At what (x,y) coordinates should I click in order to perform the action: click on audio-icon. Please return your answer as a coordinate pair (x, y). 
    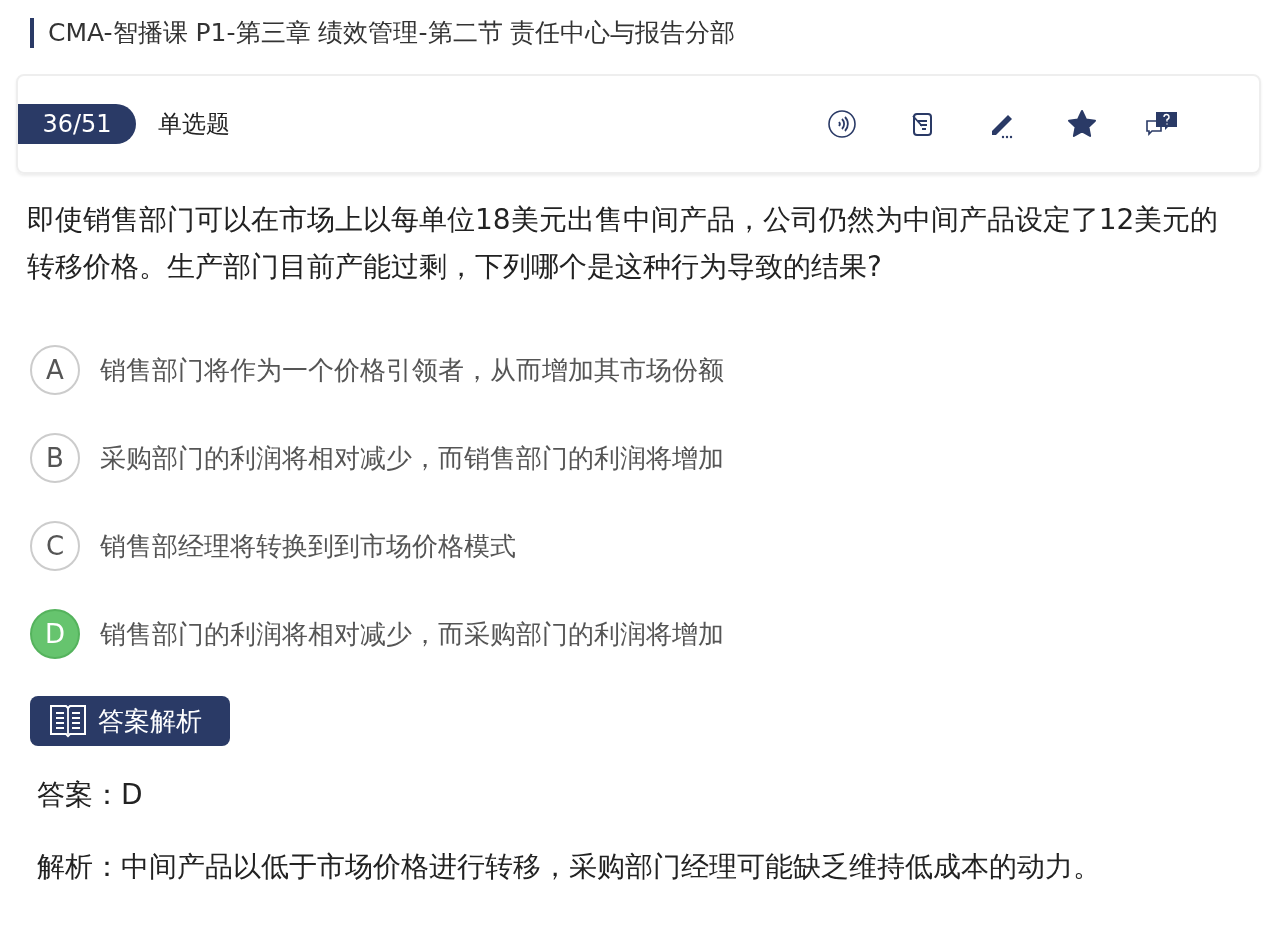
    Looking at the image, I should click on (842, 124).